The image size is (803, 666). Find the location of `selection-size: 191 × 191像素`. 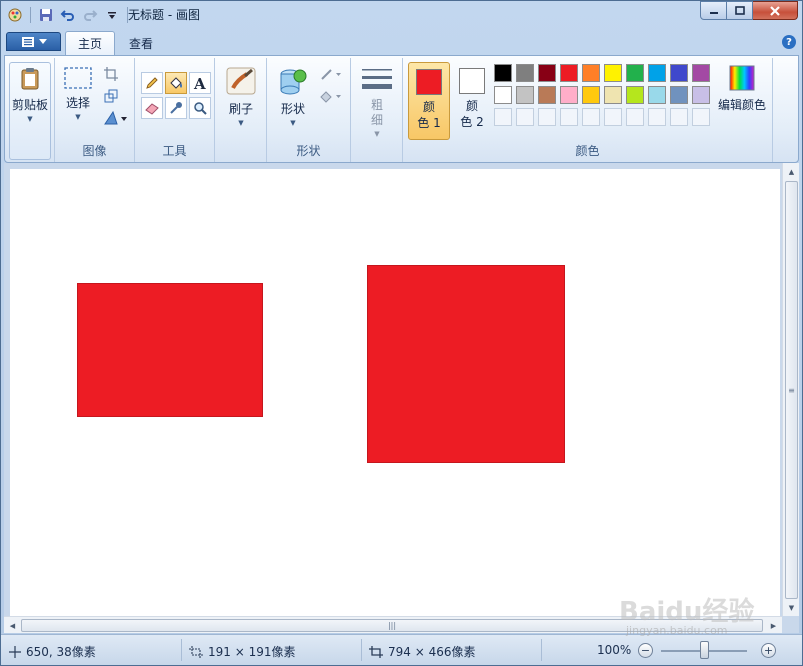

selection-size: 191 × 191像素 is located at coordinates (242, 651).